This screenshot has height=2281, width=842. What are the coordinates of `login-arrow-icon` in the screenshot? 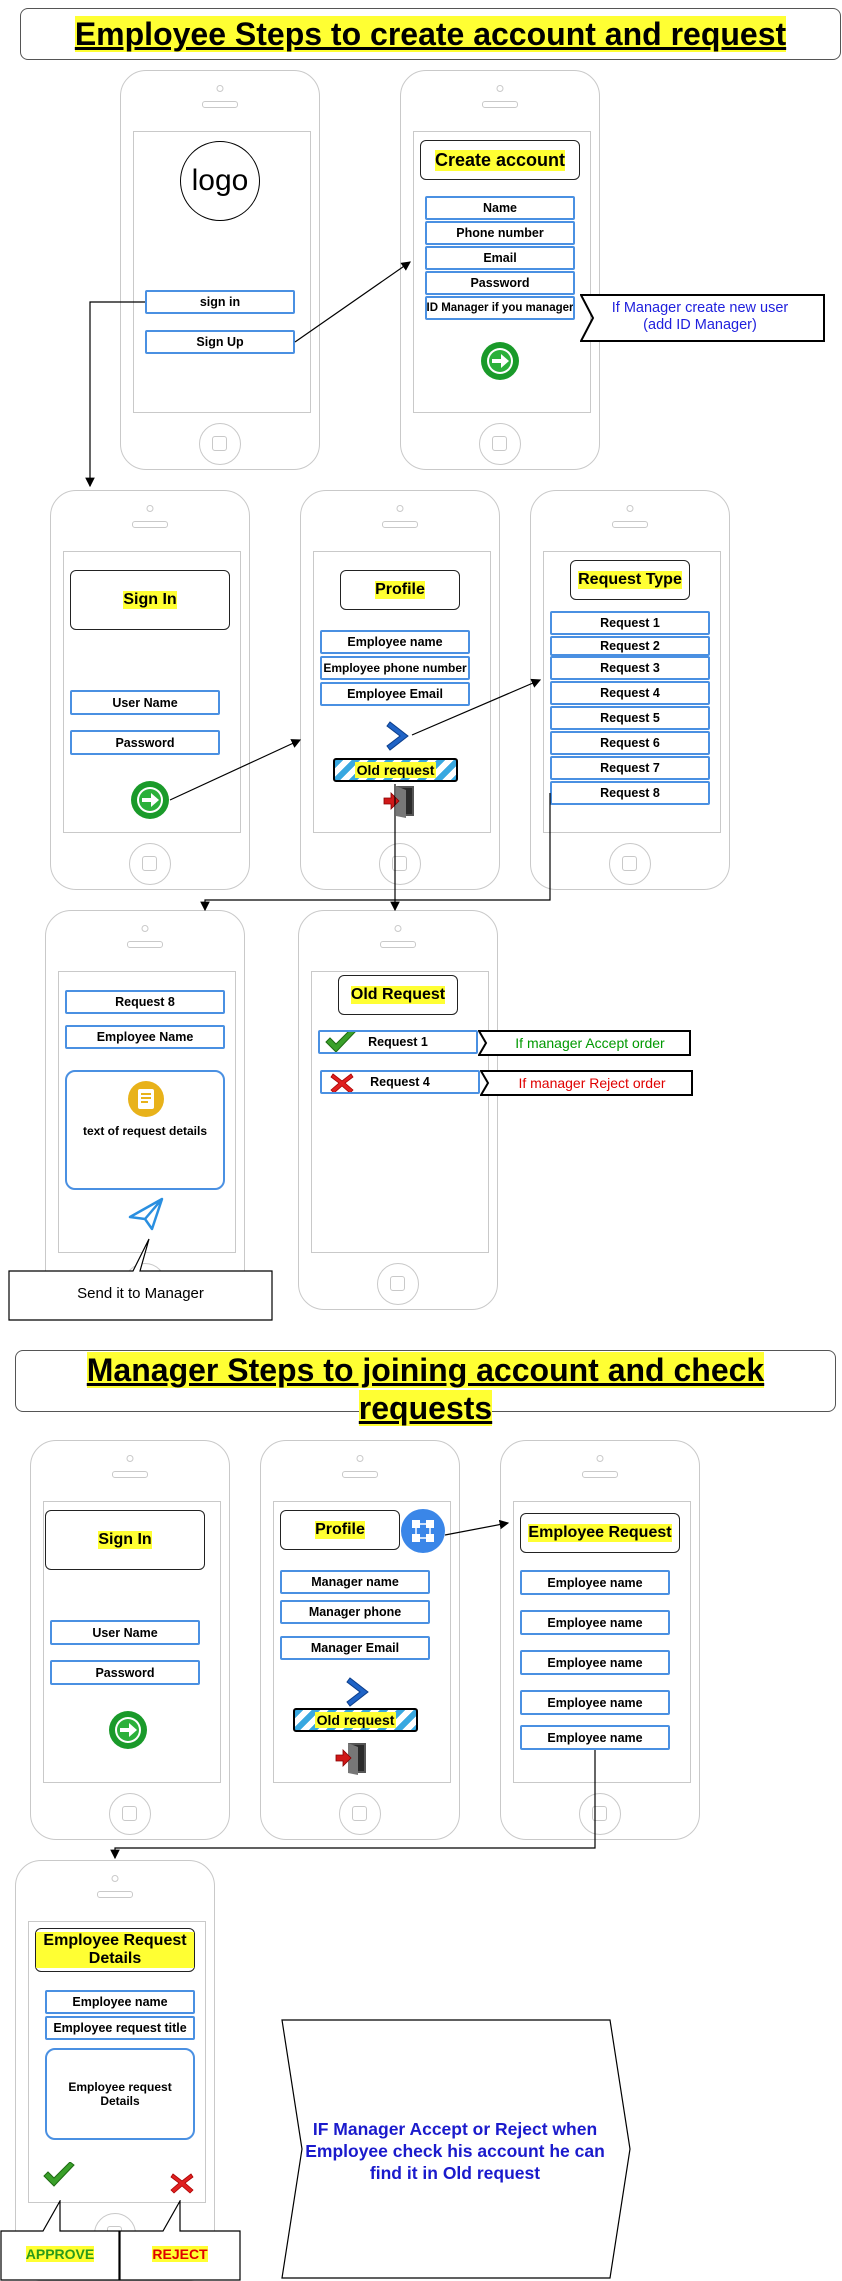 It's located at (150, 800).